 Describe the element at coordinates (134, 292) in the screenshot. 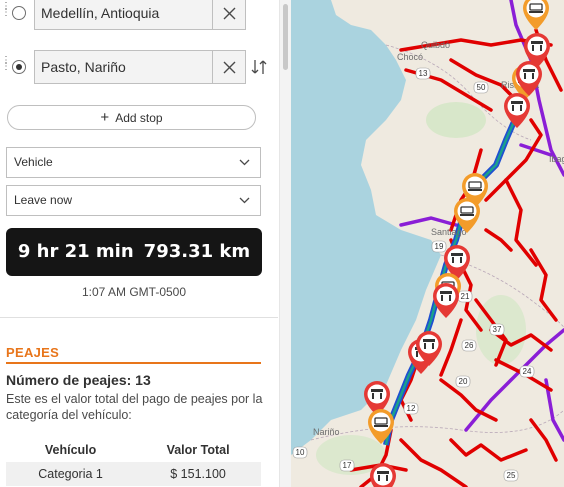

I see `arrival-time: 1:07 AM GMT-0500` at that location.